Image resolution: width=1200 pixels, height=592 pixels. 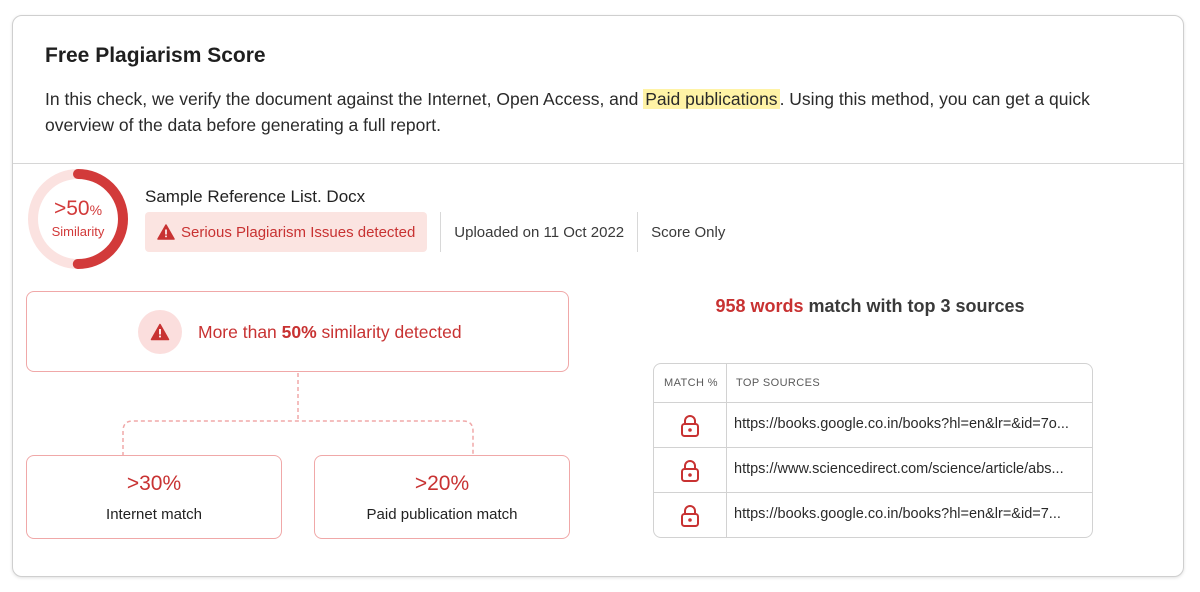 What do you see at coordinates (688, 232) in the screenshot?
I see `report-mode: Score Only` at bounding box center [688, 232].